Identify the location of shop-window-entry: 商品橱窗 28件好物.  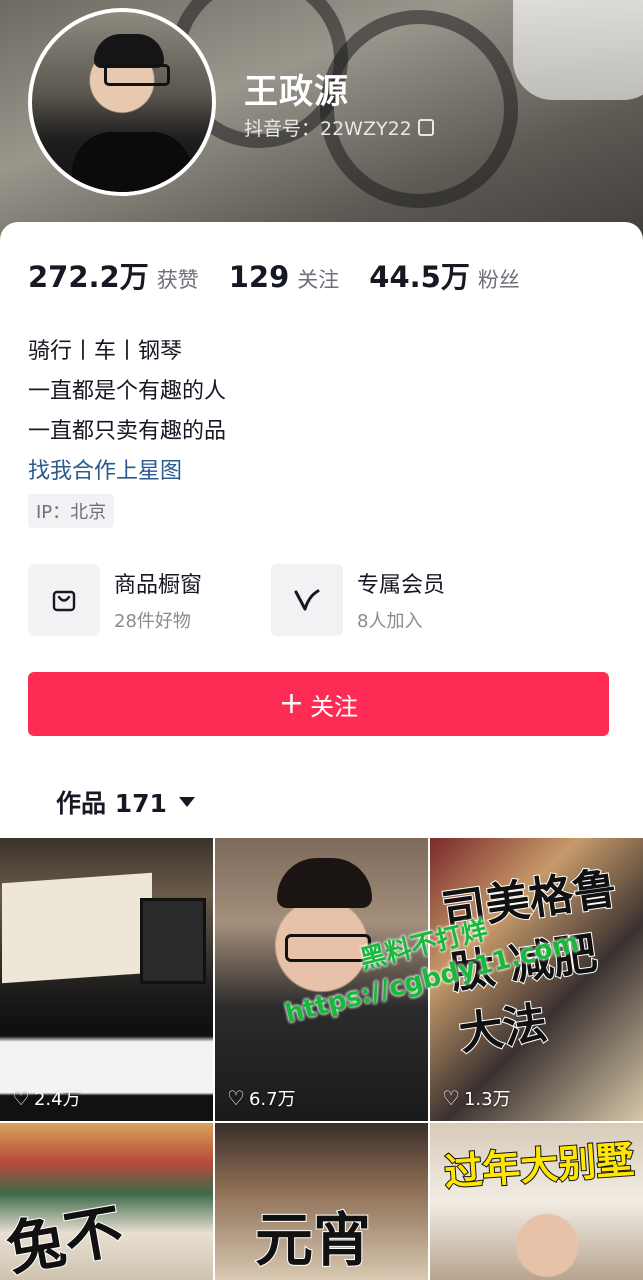
(115, 600).